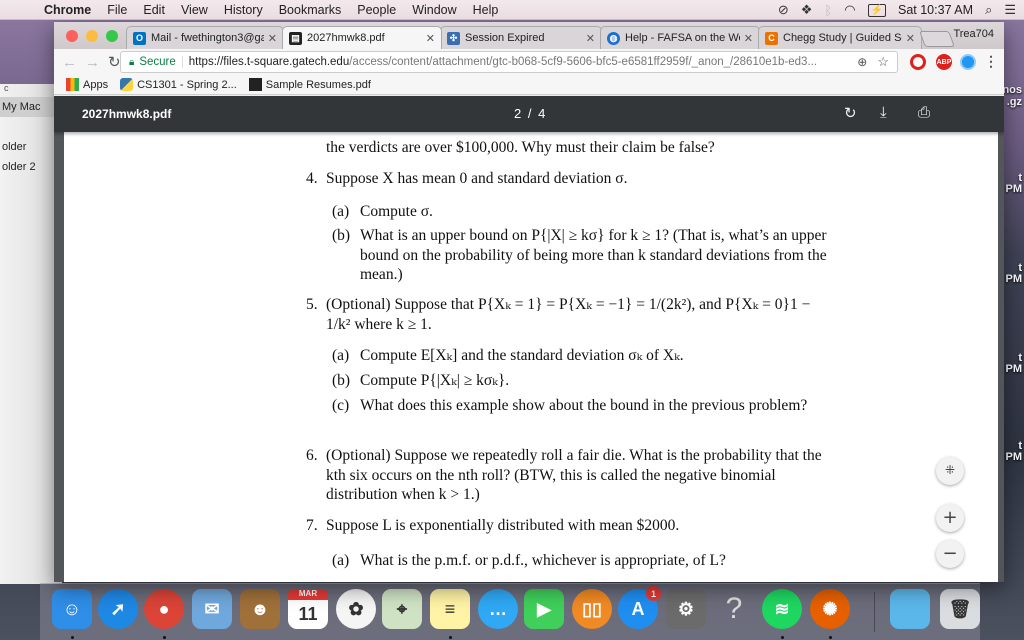  I want to click on finder-item-folder: older, so click(14, 147).